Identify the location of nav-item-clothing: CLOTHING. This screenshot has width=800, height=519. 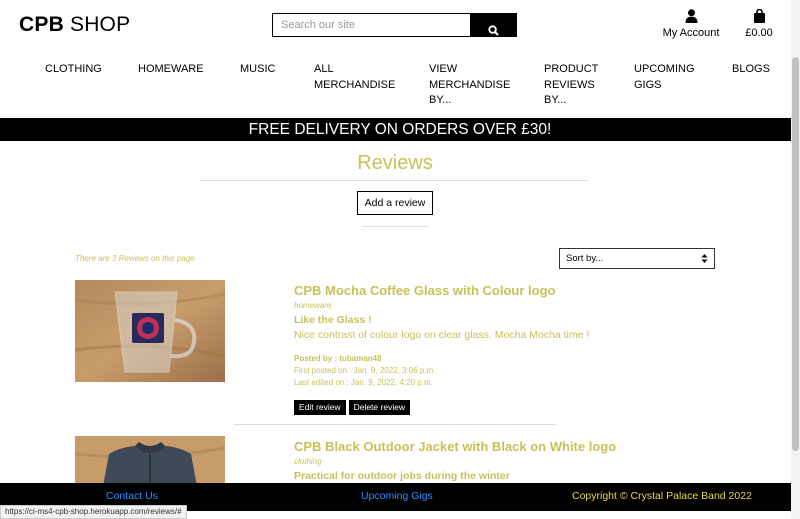
(85, 70).